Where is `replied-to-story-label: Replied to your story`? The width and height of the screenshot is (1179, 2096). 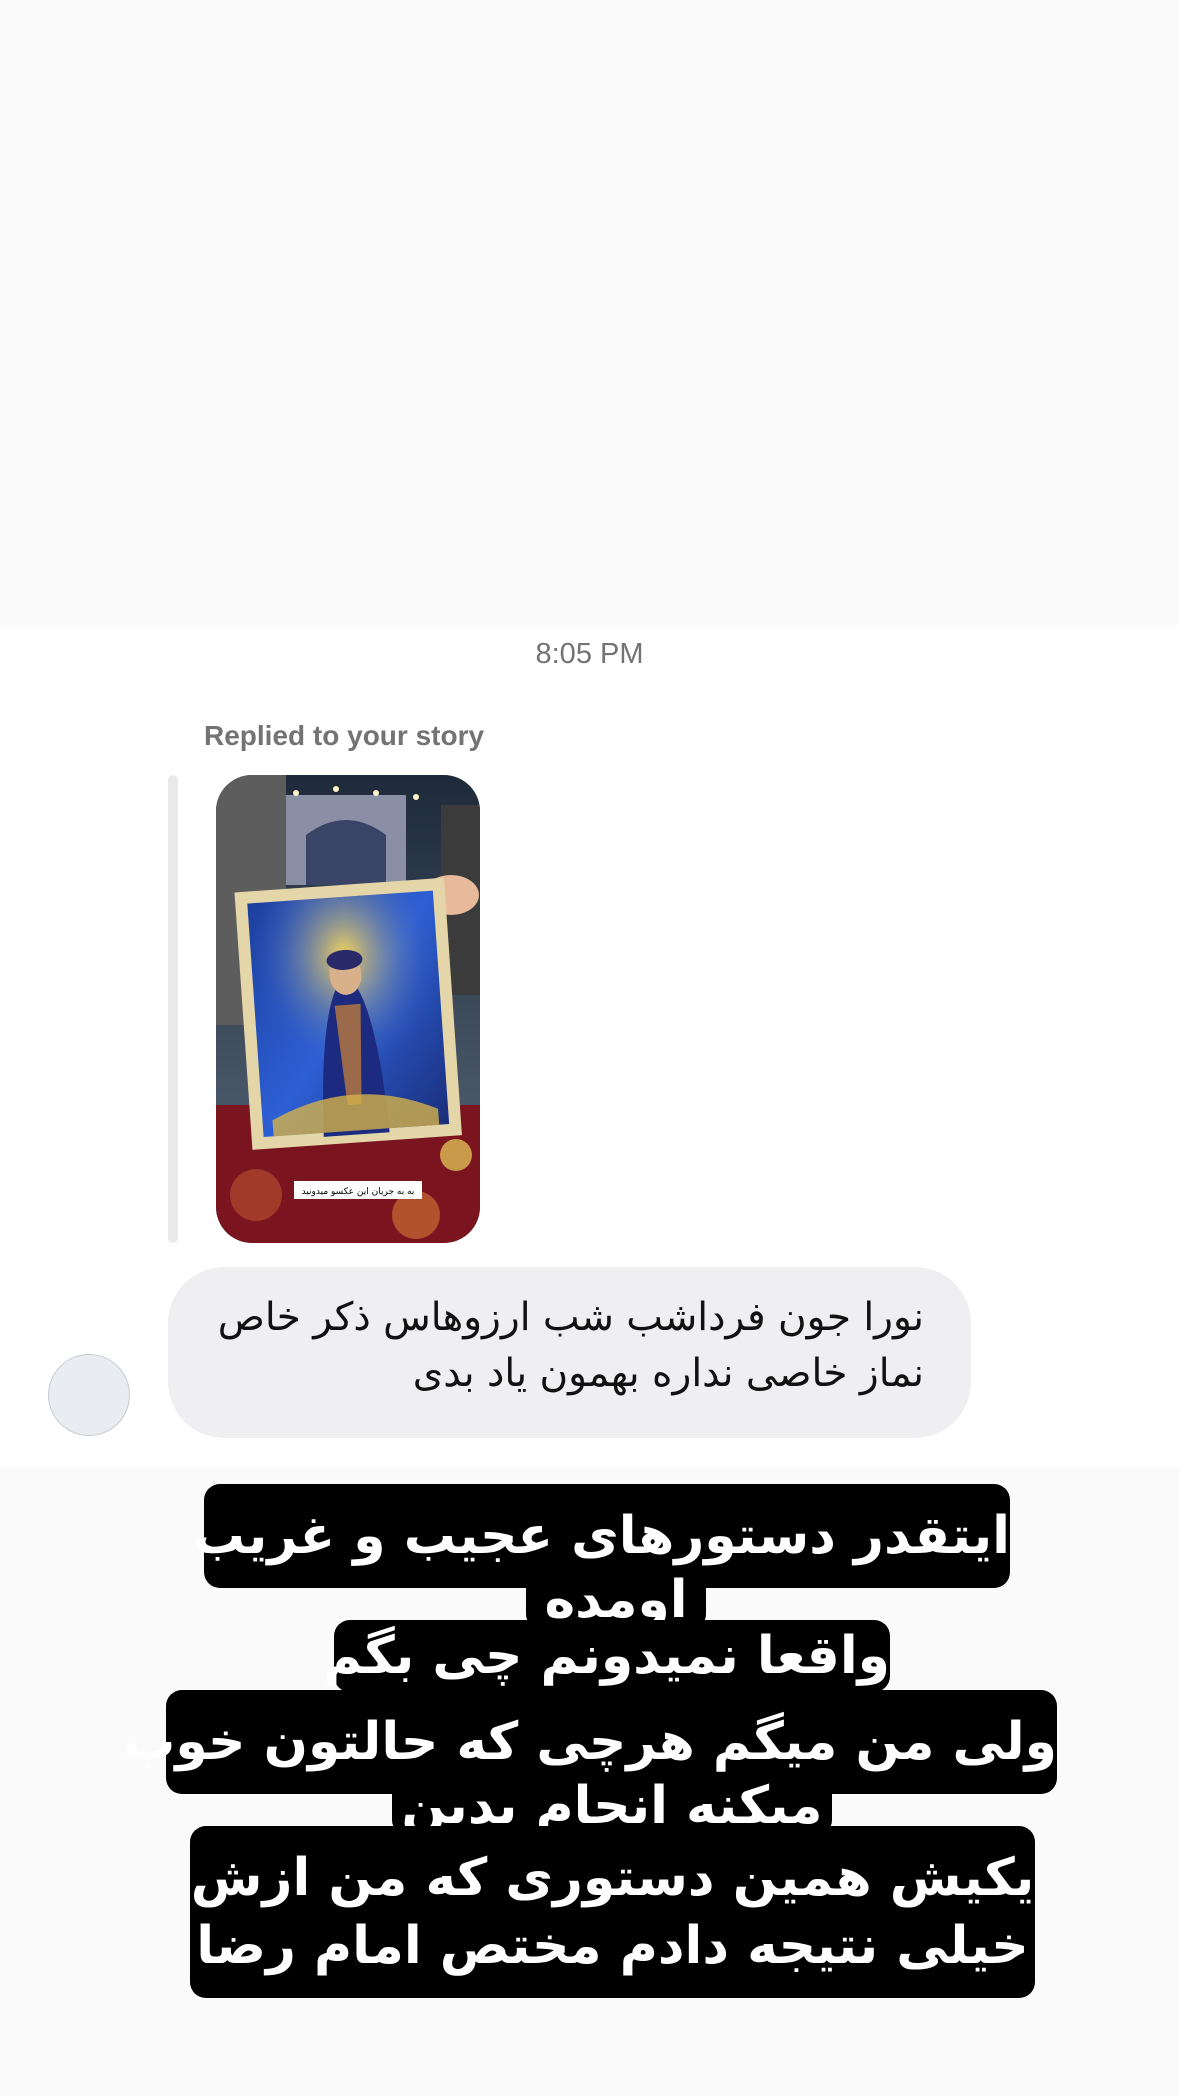
replied-to-story-label: Replied to your story is located at coordinates (344, 735).